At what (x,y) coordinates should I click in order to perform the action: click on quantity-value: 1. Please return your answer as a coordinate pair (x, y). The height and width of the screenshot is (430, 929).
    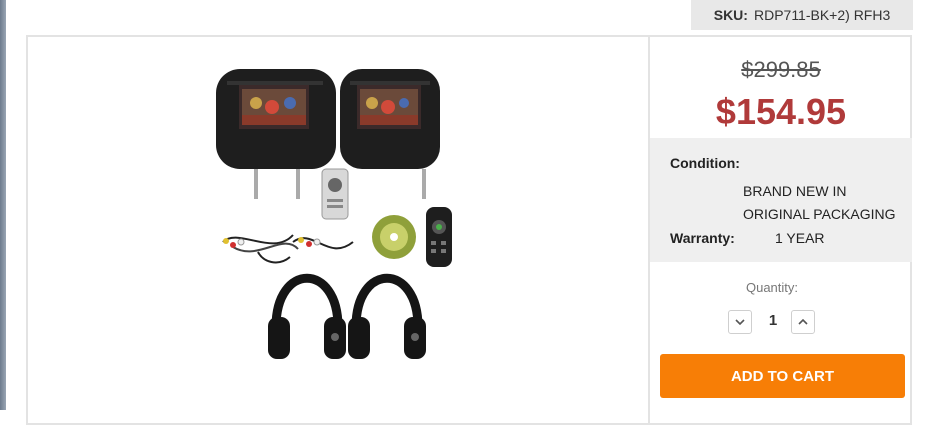
    Looking at the image, I should click on (773, 320).